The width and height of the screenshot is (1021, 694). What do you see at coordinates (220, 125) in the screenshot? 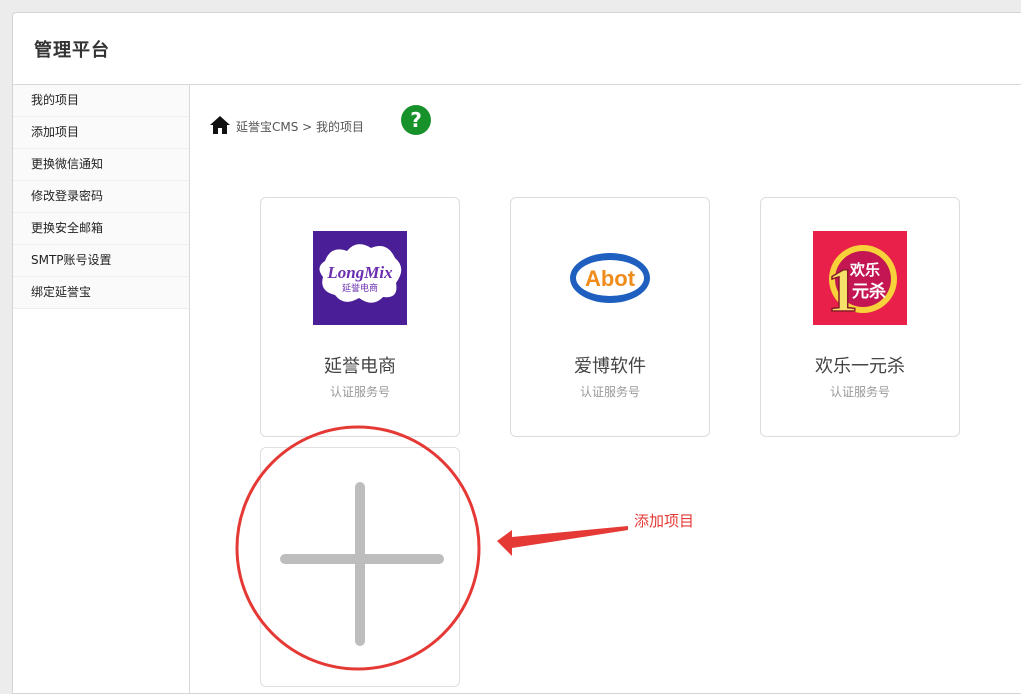
I see `home-icon` at bounding box center [220, 125].